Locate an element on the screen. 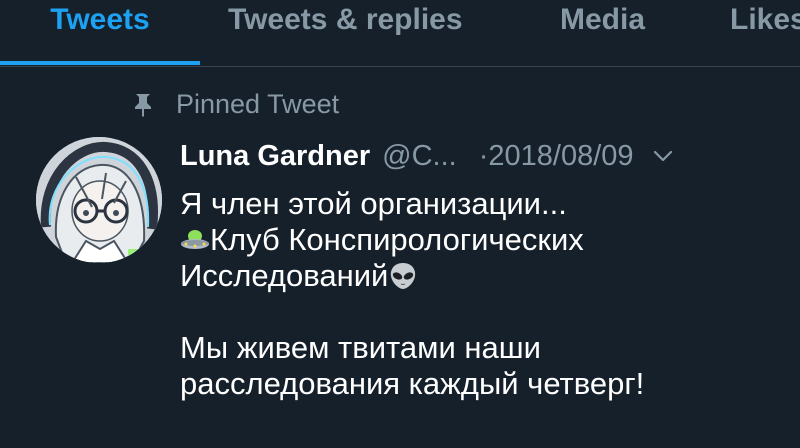 Image resolution: width=800 pixels, height=448 pixels. active-tab-indicator is located at coordinates (100, 63).